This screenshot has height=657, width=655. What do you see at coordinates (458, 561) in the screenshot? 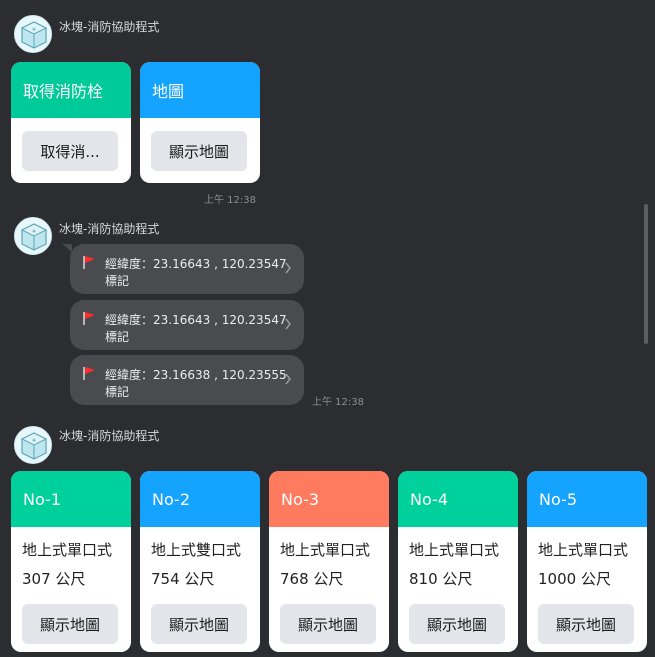
I see `hydrant-card-4: No-4 地上式單口式 810 公尺 顯示地圖` at bounding box center [458, 561].